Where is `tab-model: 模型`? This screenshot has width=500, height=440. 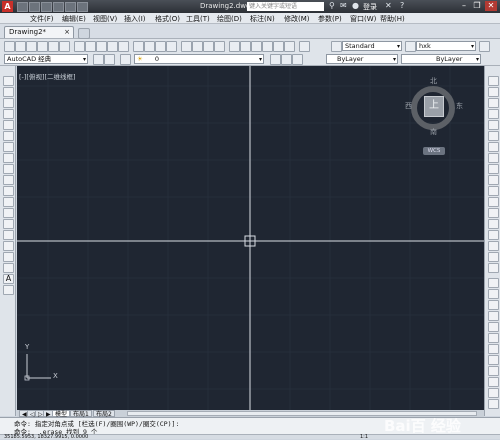
tab-model: 模型 is located at coordinates (61, 414).